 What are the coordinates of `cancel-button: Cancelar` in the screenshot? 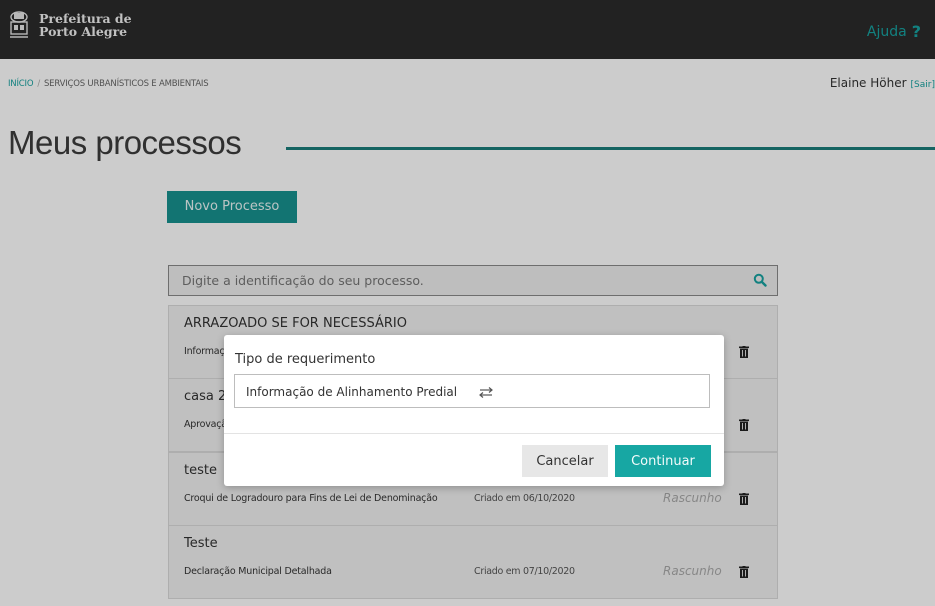 It's located at (565, 461).